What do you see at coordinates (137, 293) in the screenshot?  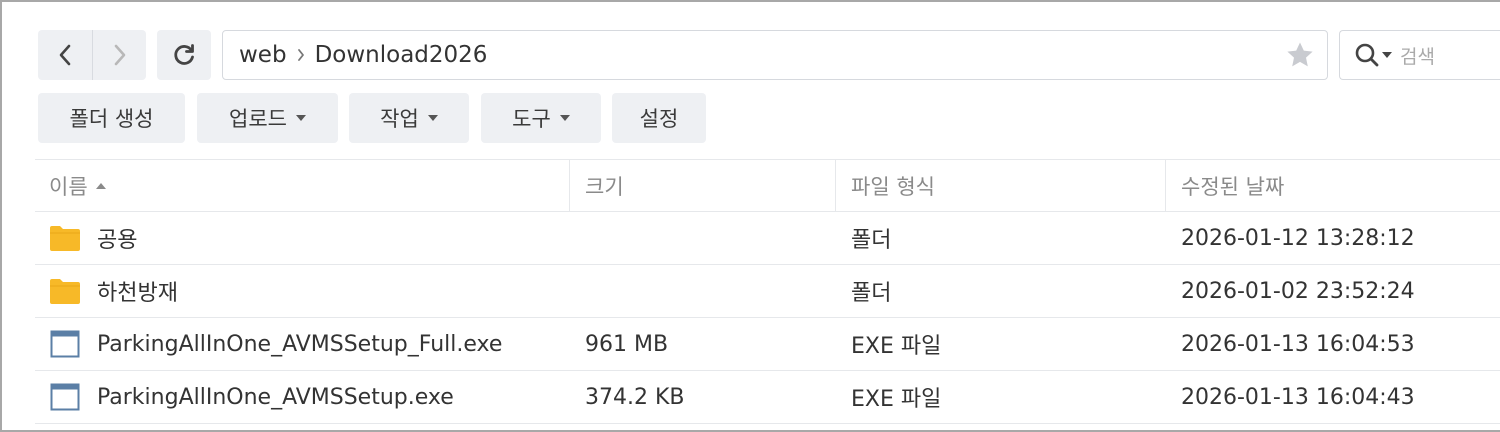 I see `file-name: 하천방재` at bounding box center [137, 293].